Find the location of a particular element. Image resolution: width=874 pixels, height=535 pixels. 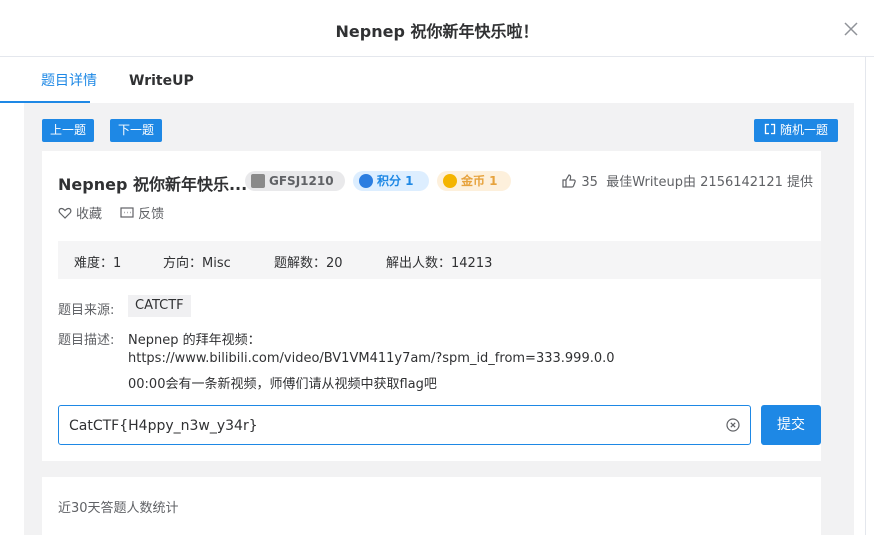

dialog-header: Nepnep 祝你新年快乐啦！ is located at coordinates (437, 28).